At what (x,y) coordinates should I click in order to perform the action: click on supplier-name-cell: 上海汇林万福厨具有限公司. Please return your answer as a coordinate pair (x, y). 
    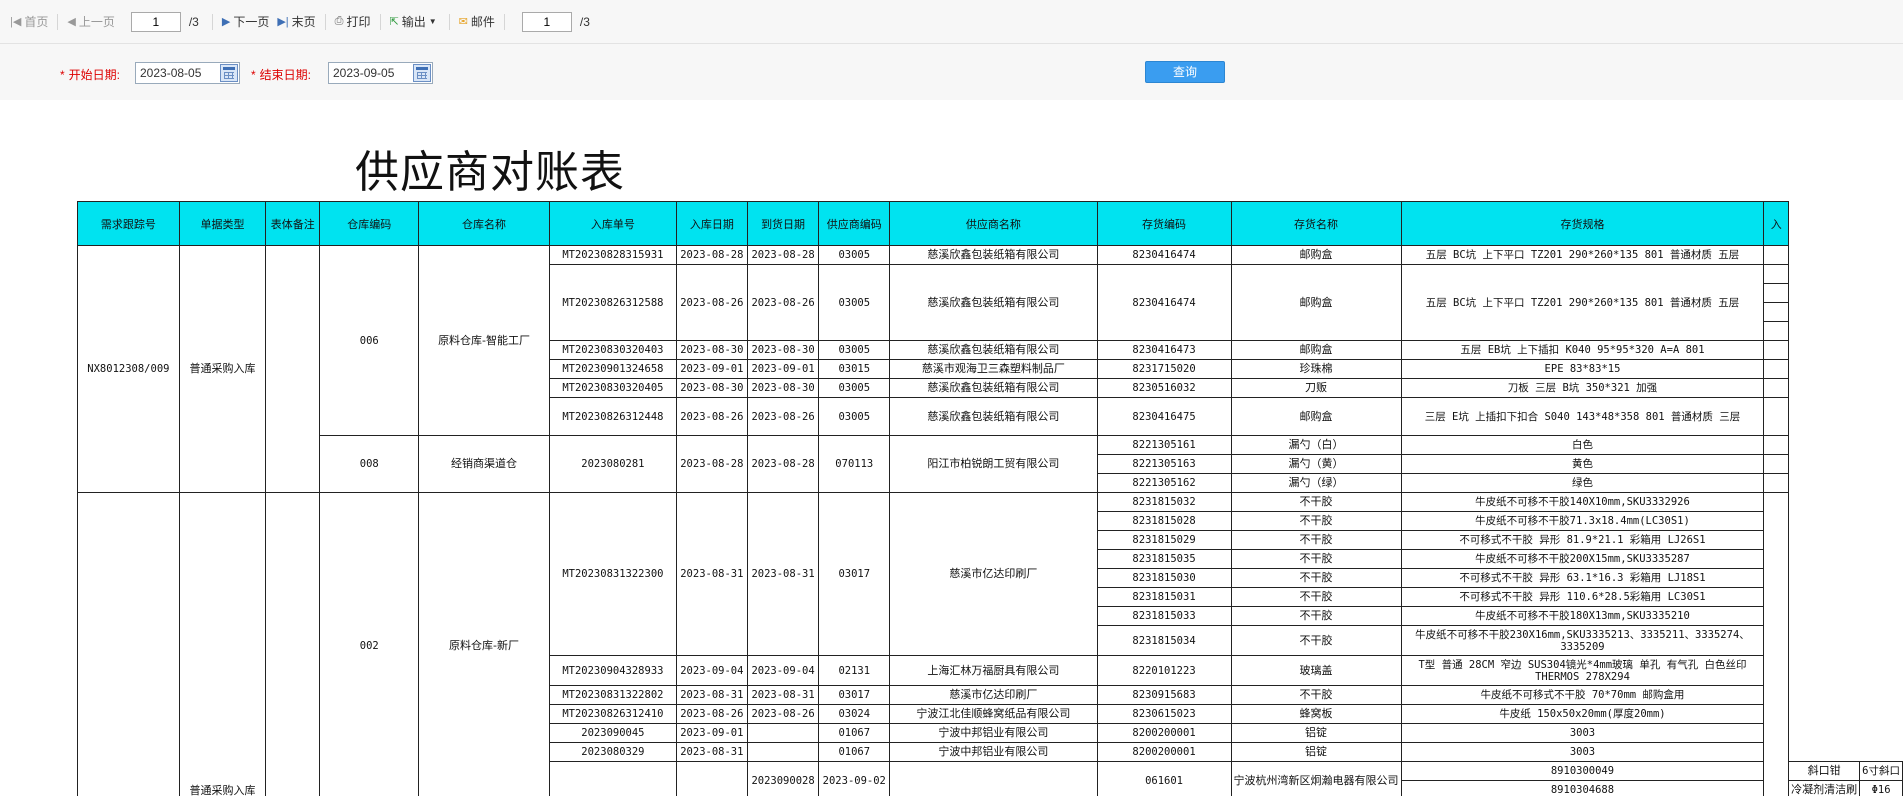
    Looking at the image, I should click on (993, 670).